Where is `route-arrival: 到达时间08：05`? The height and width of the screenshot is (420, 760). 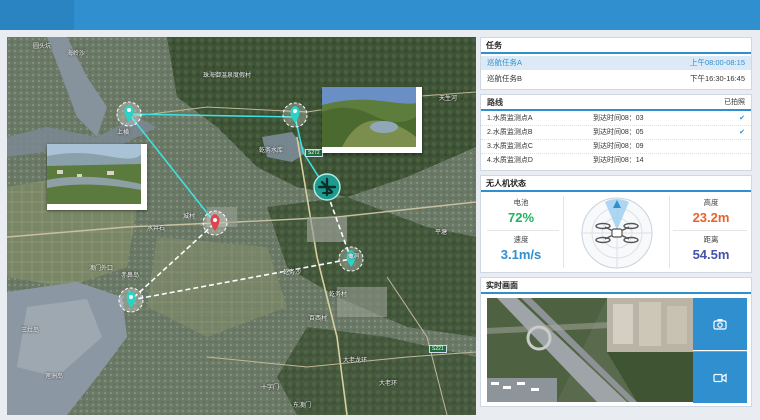
route-arrival: 到达时间08：05 is located at coordinates (618, 132).